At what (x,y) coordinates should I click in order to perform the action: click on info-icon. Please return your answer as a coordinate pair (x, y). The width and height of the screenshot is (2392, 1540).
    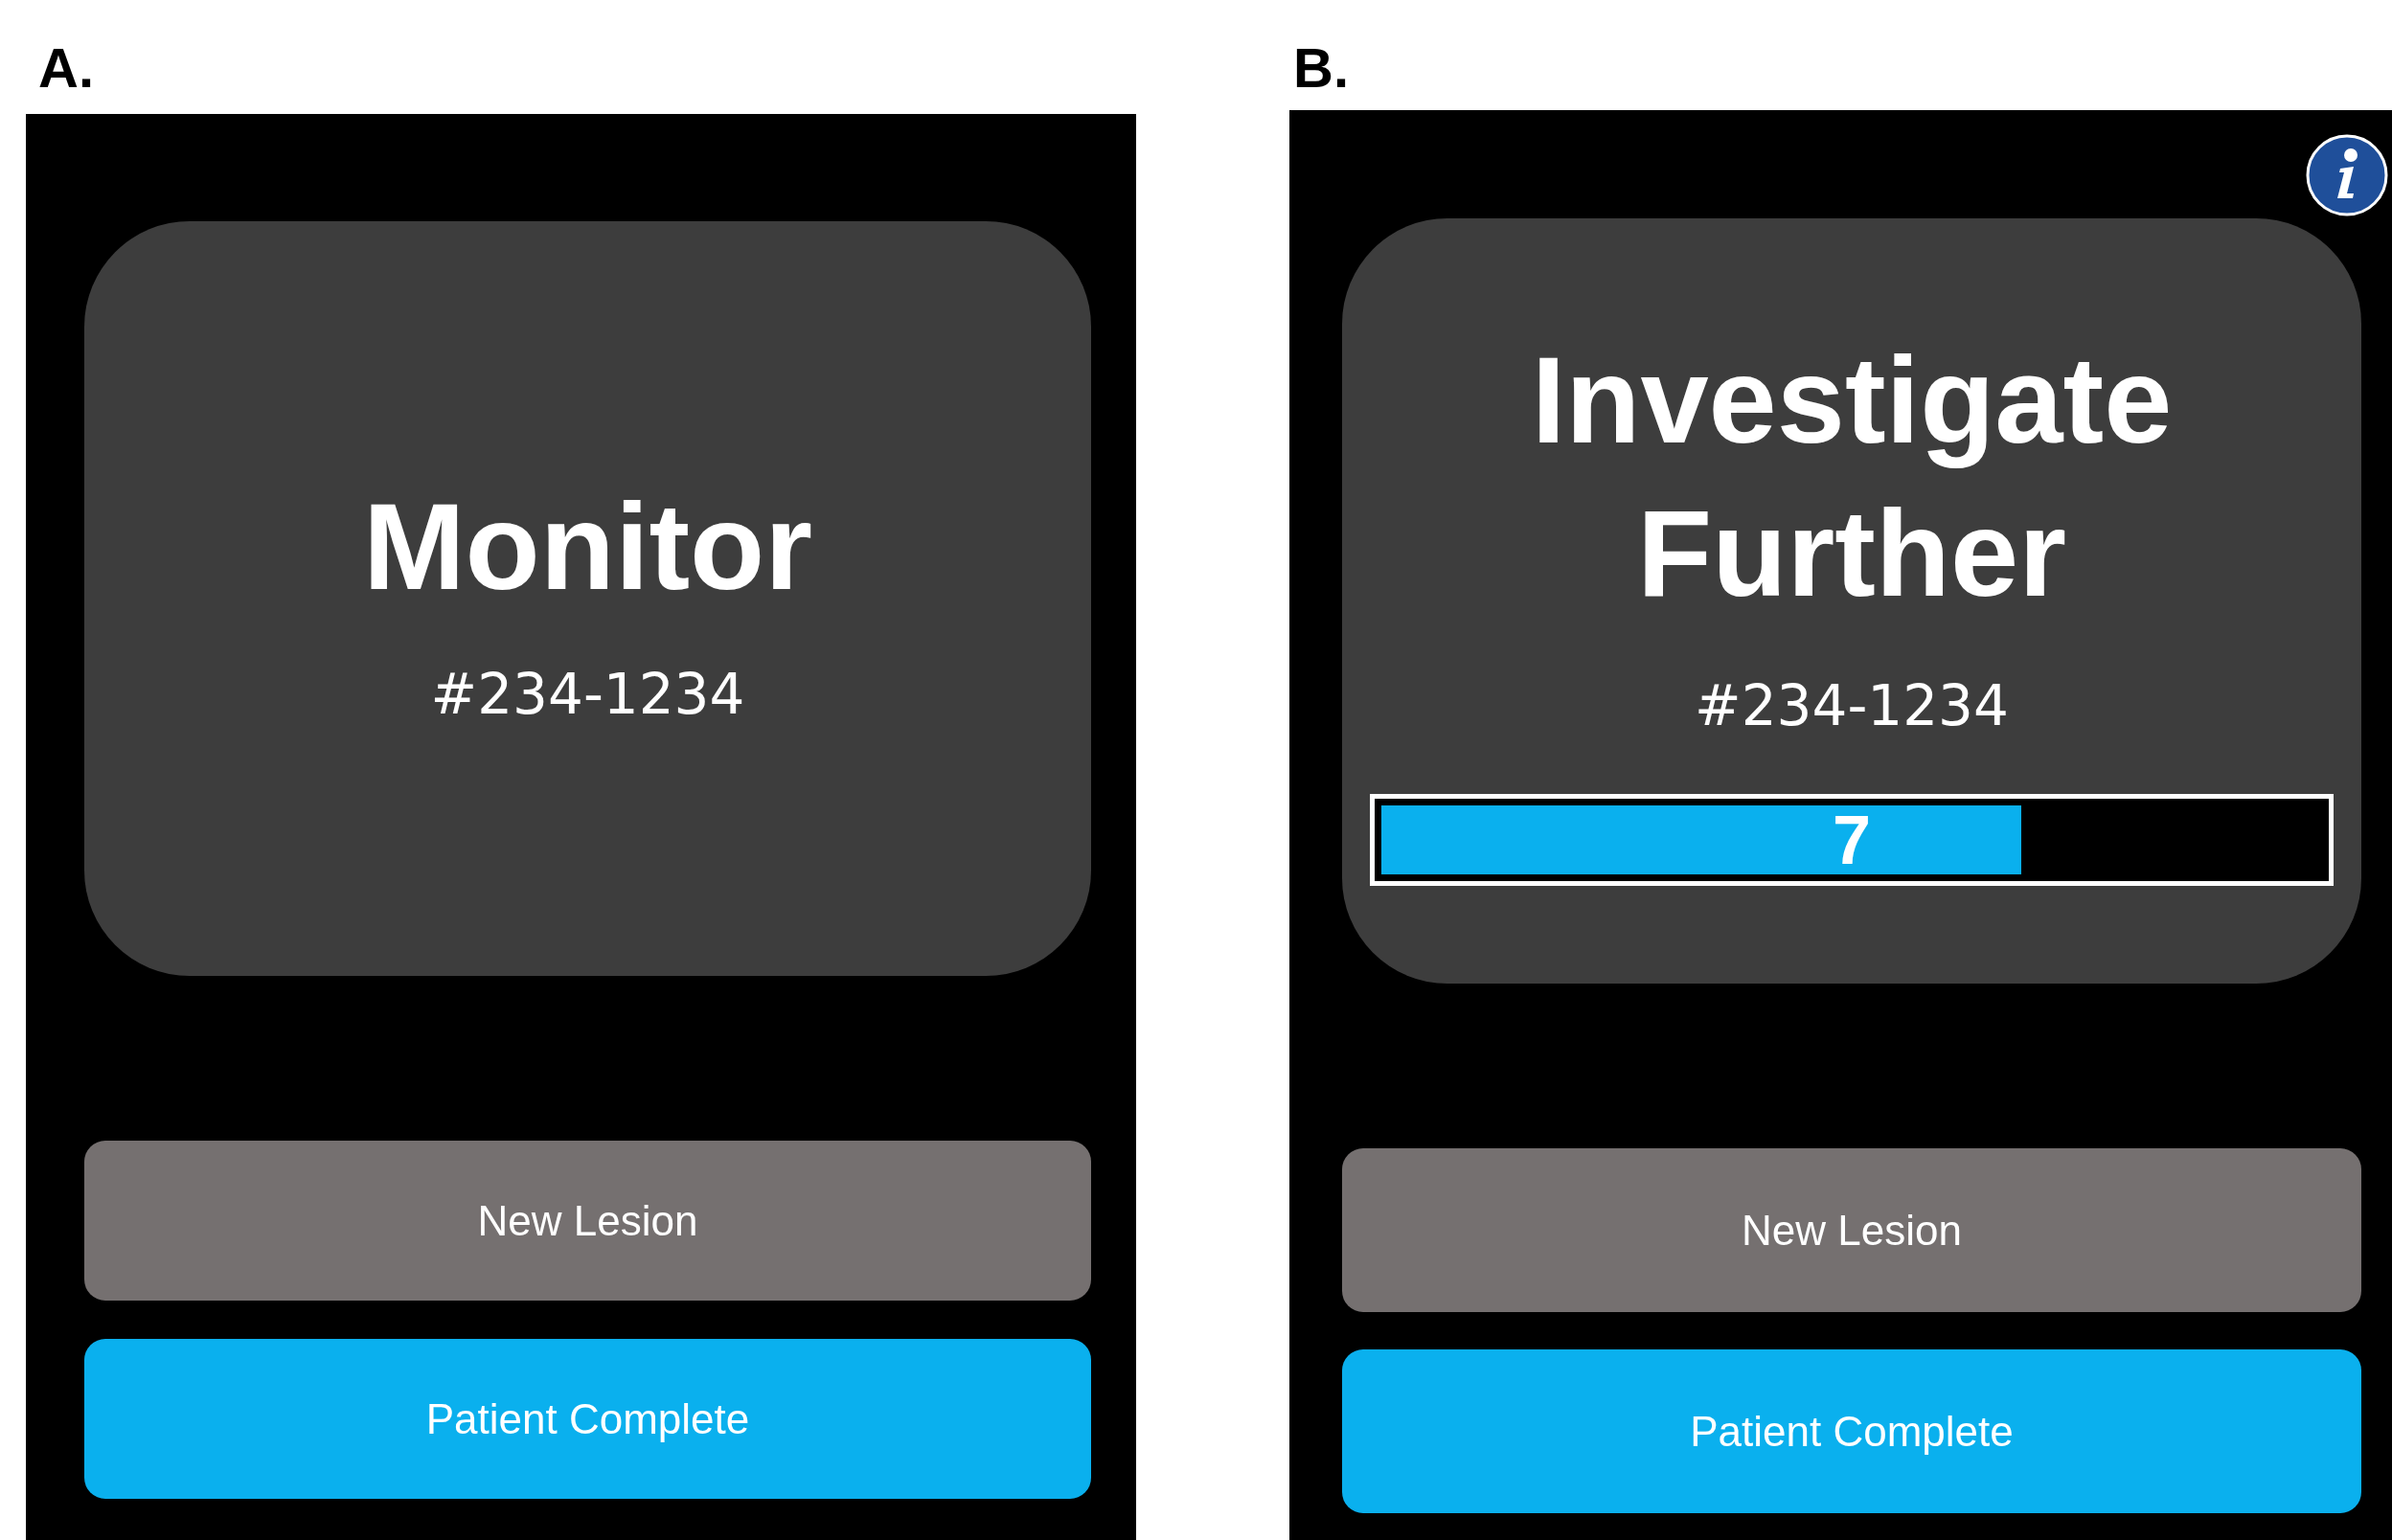
    Looking at the image, I should click on (2347, 175).